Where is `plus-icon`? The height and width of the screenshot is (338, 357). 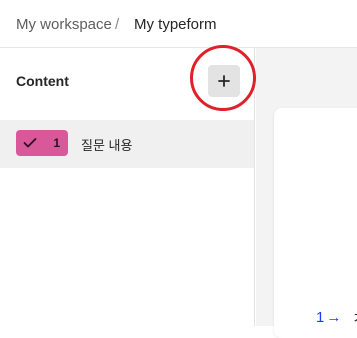
plus-icon is located at coordinates (224, 81).